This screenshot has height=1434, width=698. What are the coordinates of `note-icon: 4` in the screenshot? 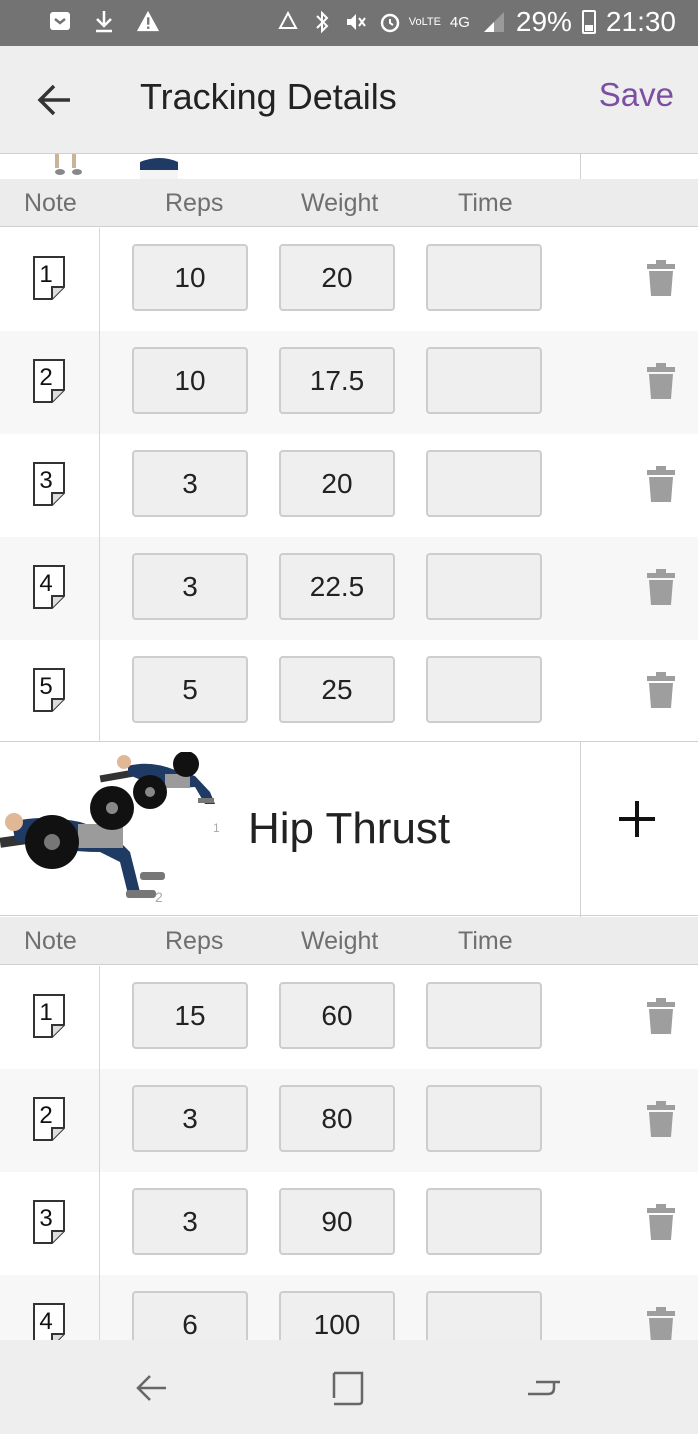 It's located at (49, 587).